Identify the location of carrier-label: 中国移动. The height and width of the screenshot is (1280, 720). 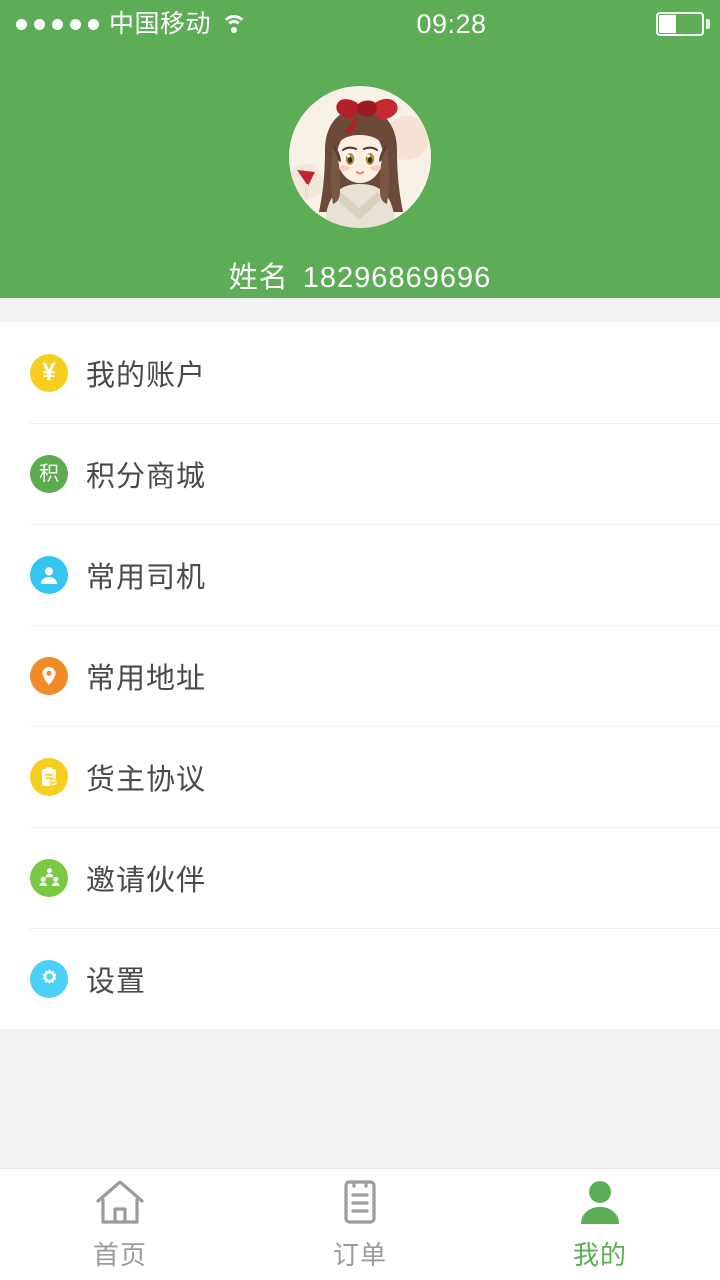
(160, 23).